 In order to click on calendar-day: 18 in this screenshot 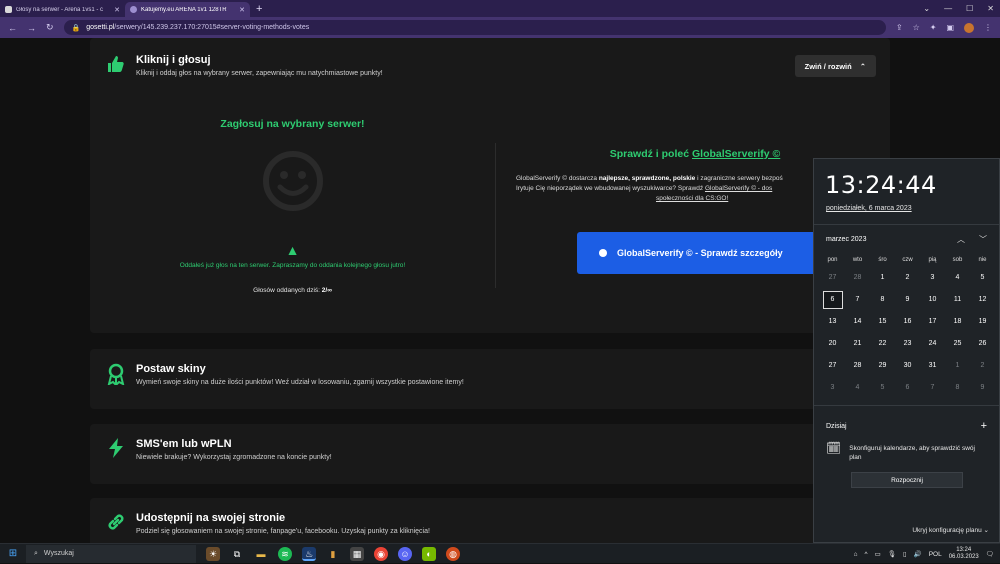, I will do `click(957, 322)`.